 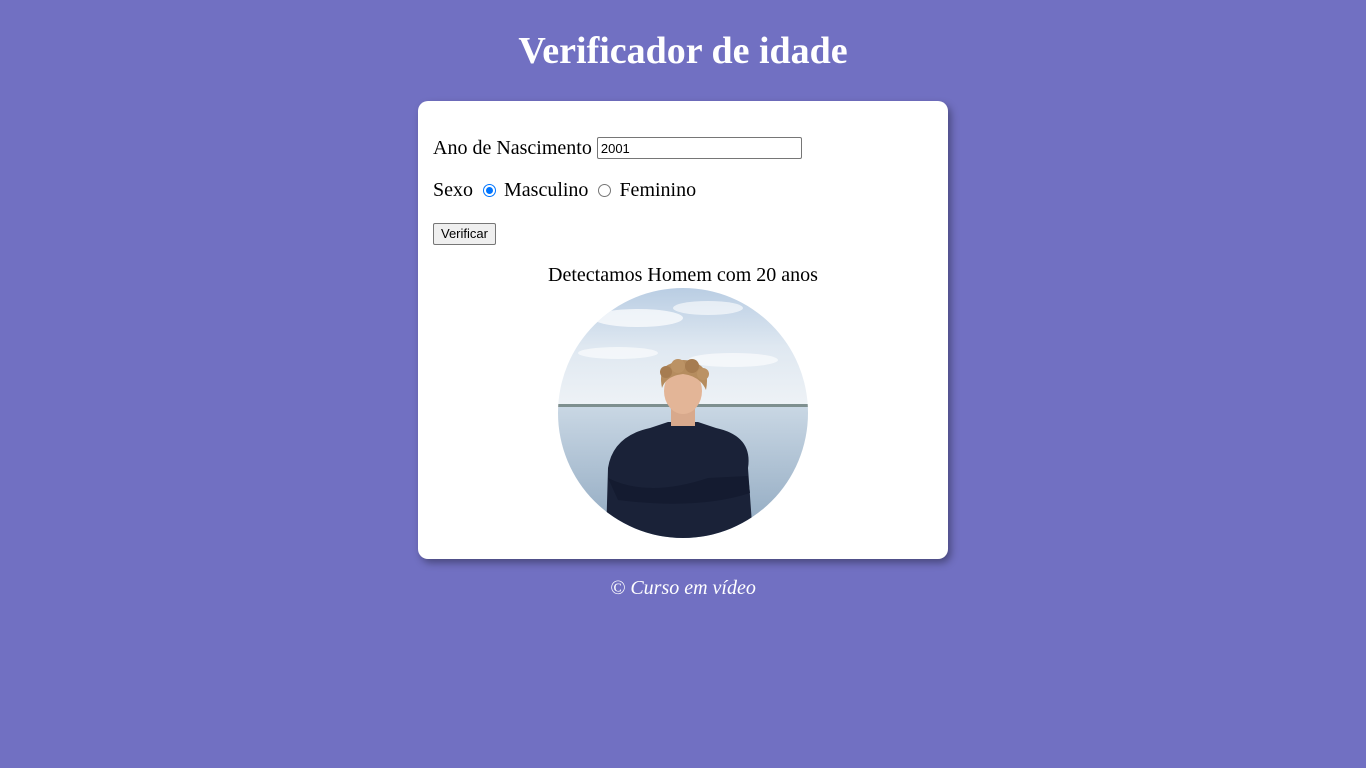 What do you see at coordinates (489, 190) in the screenshot?
I see `male-radio` at bounding box center [489, 190].